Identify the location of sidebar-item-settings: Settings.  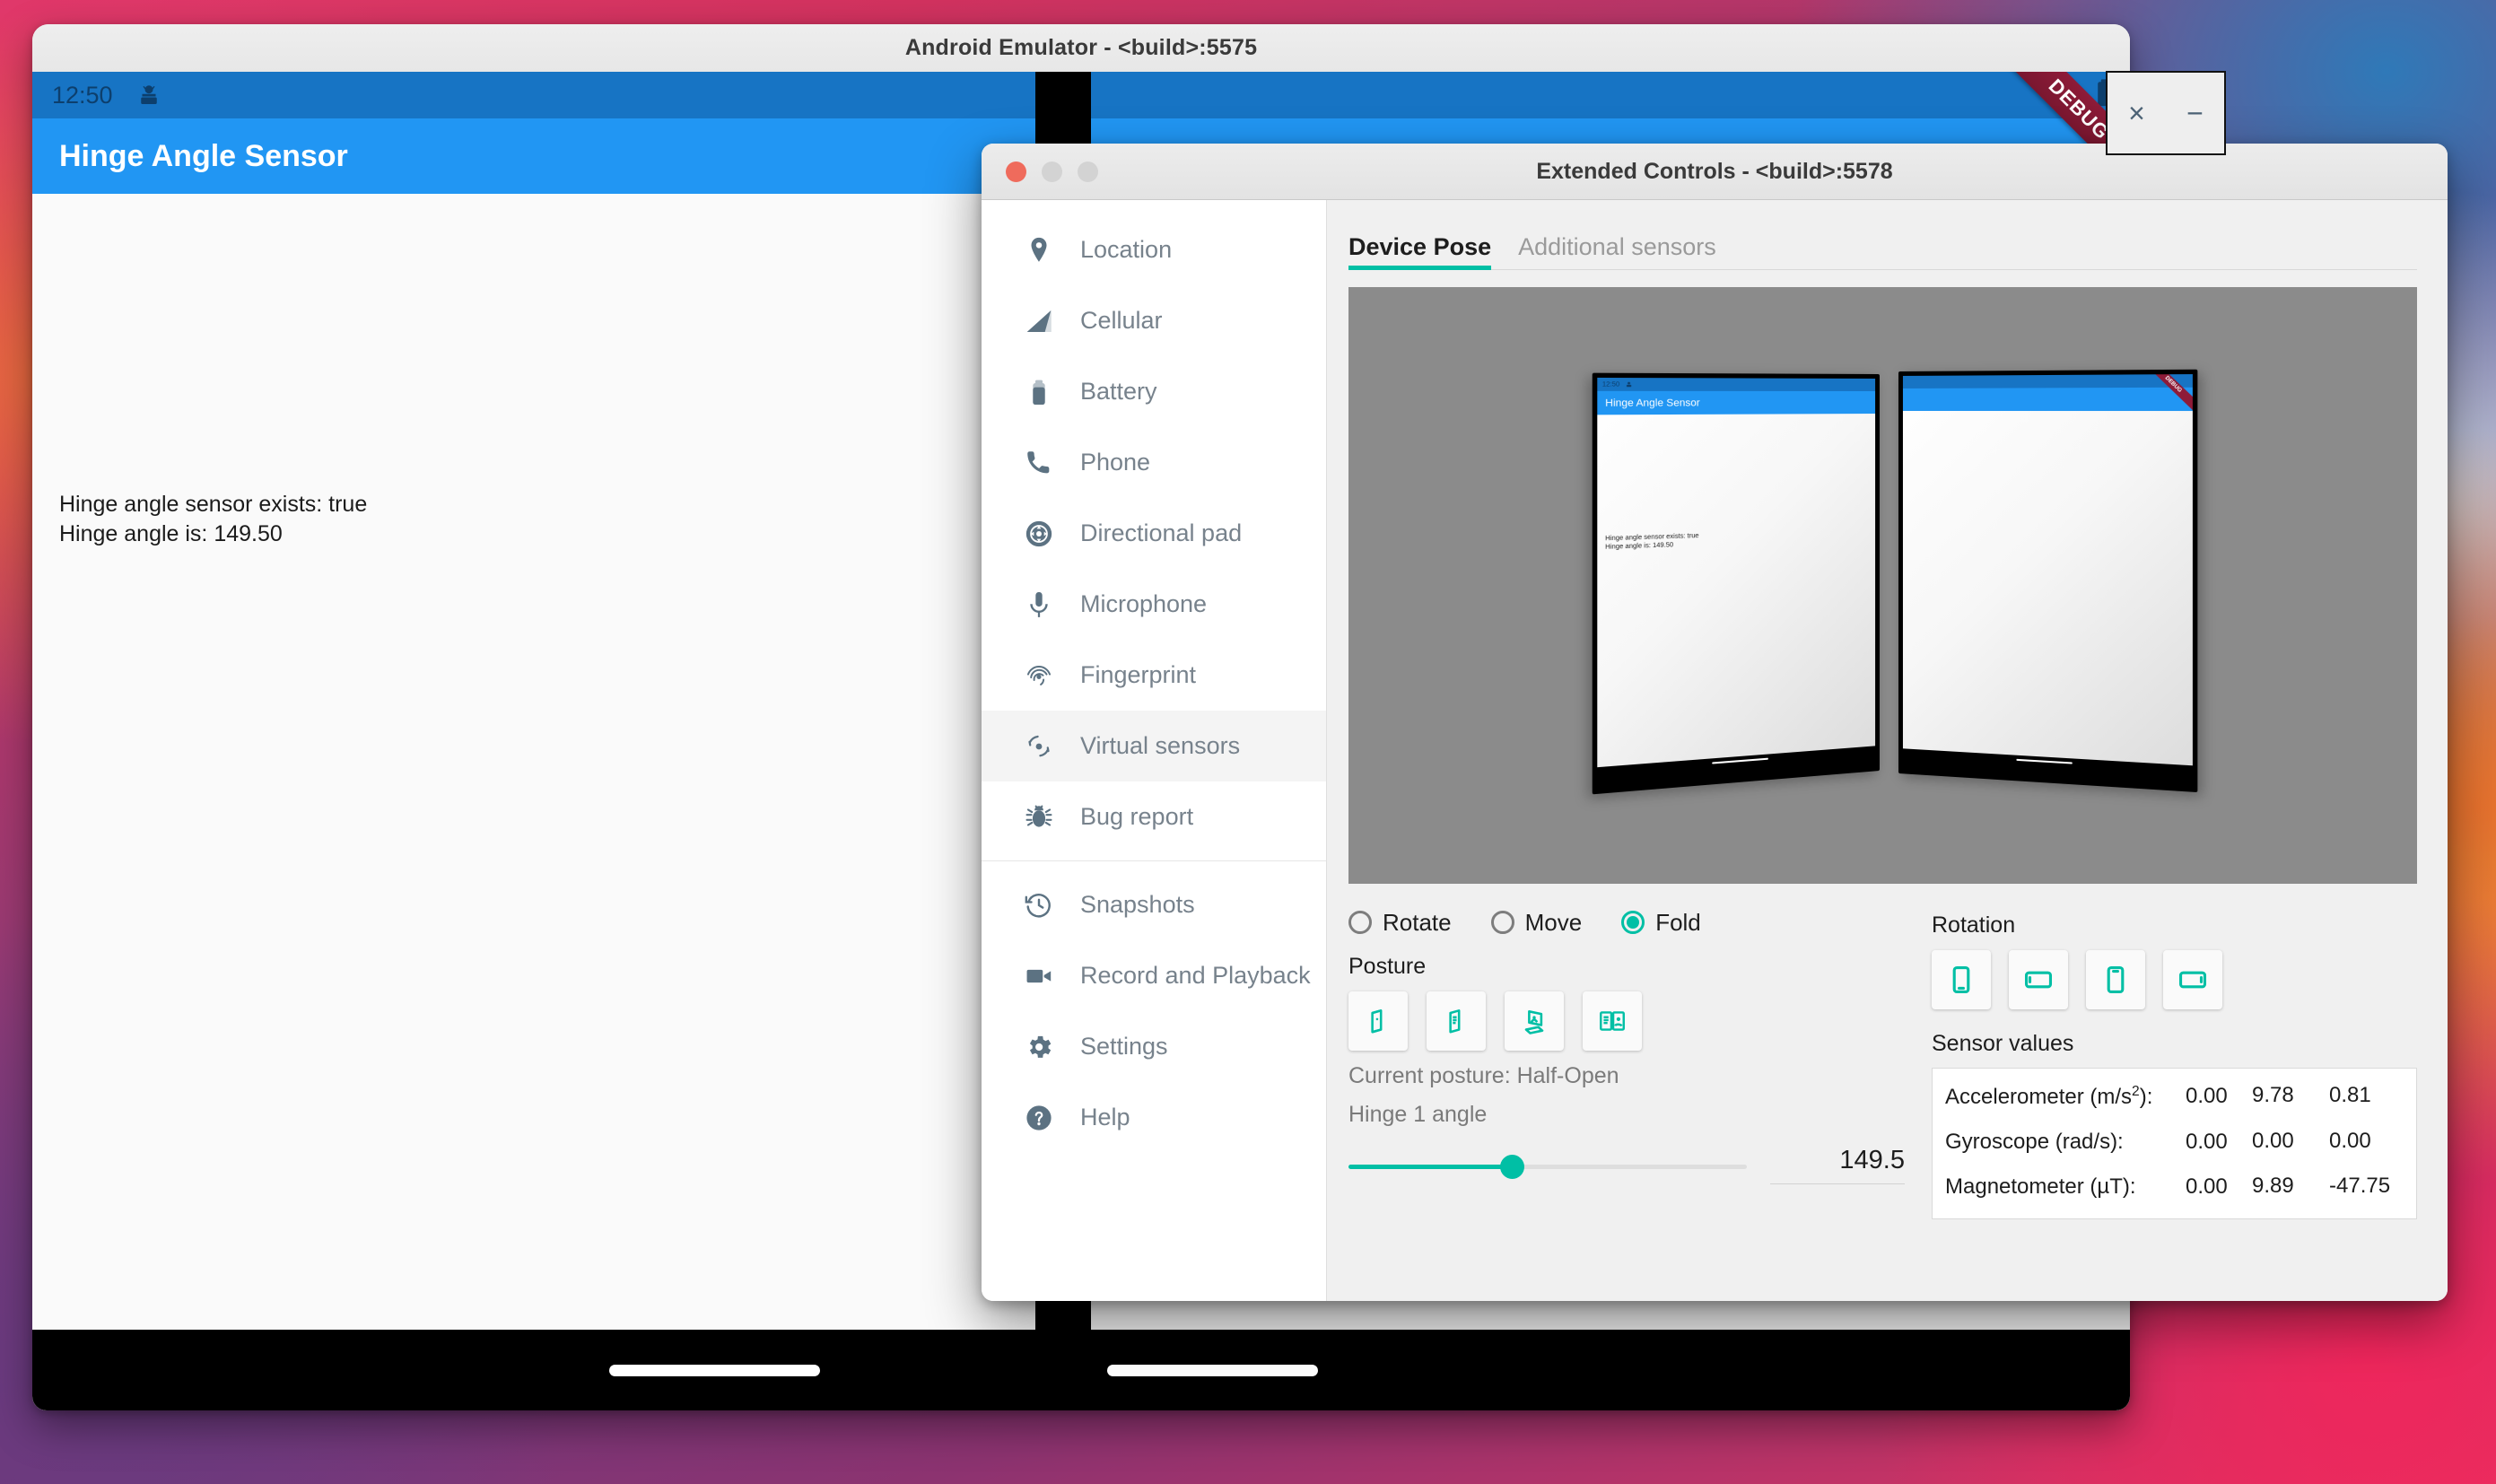
(1154, 1047).